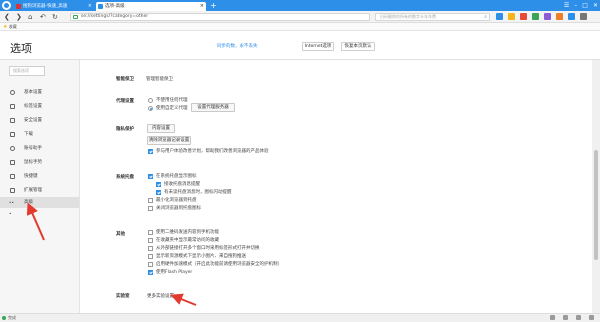 The image size is (600, 322). What do you see at coordinates (31, 176) in the screenshot?
I see `sidebar-item-label: 快捷键` at bounding box center [31, 176].